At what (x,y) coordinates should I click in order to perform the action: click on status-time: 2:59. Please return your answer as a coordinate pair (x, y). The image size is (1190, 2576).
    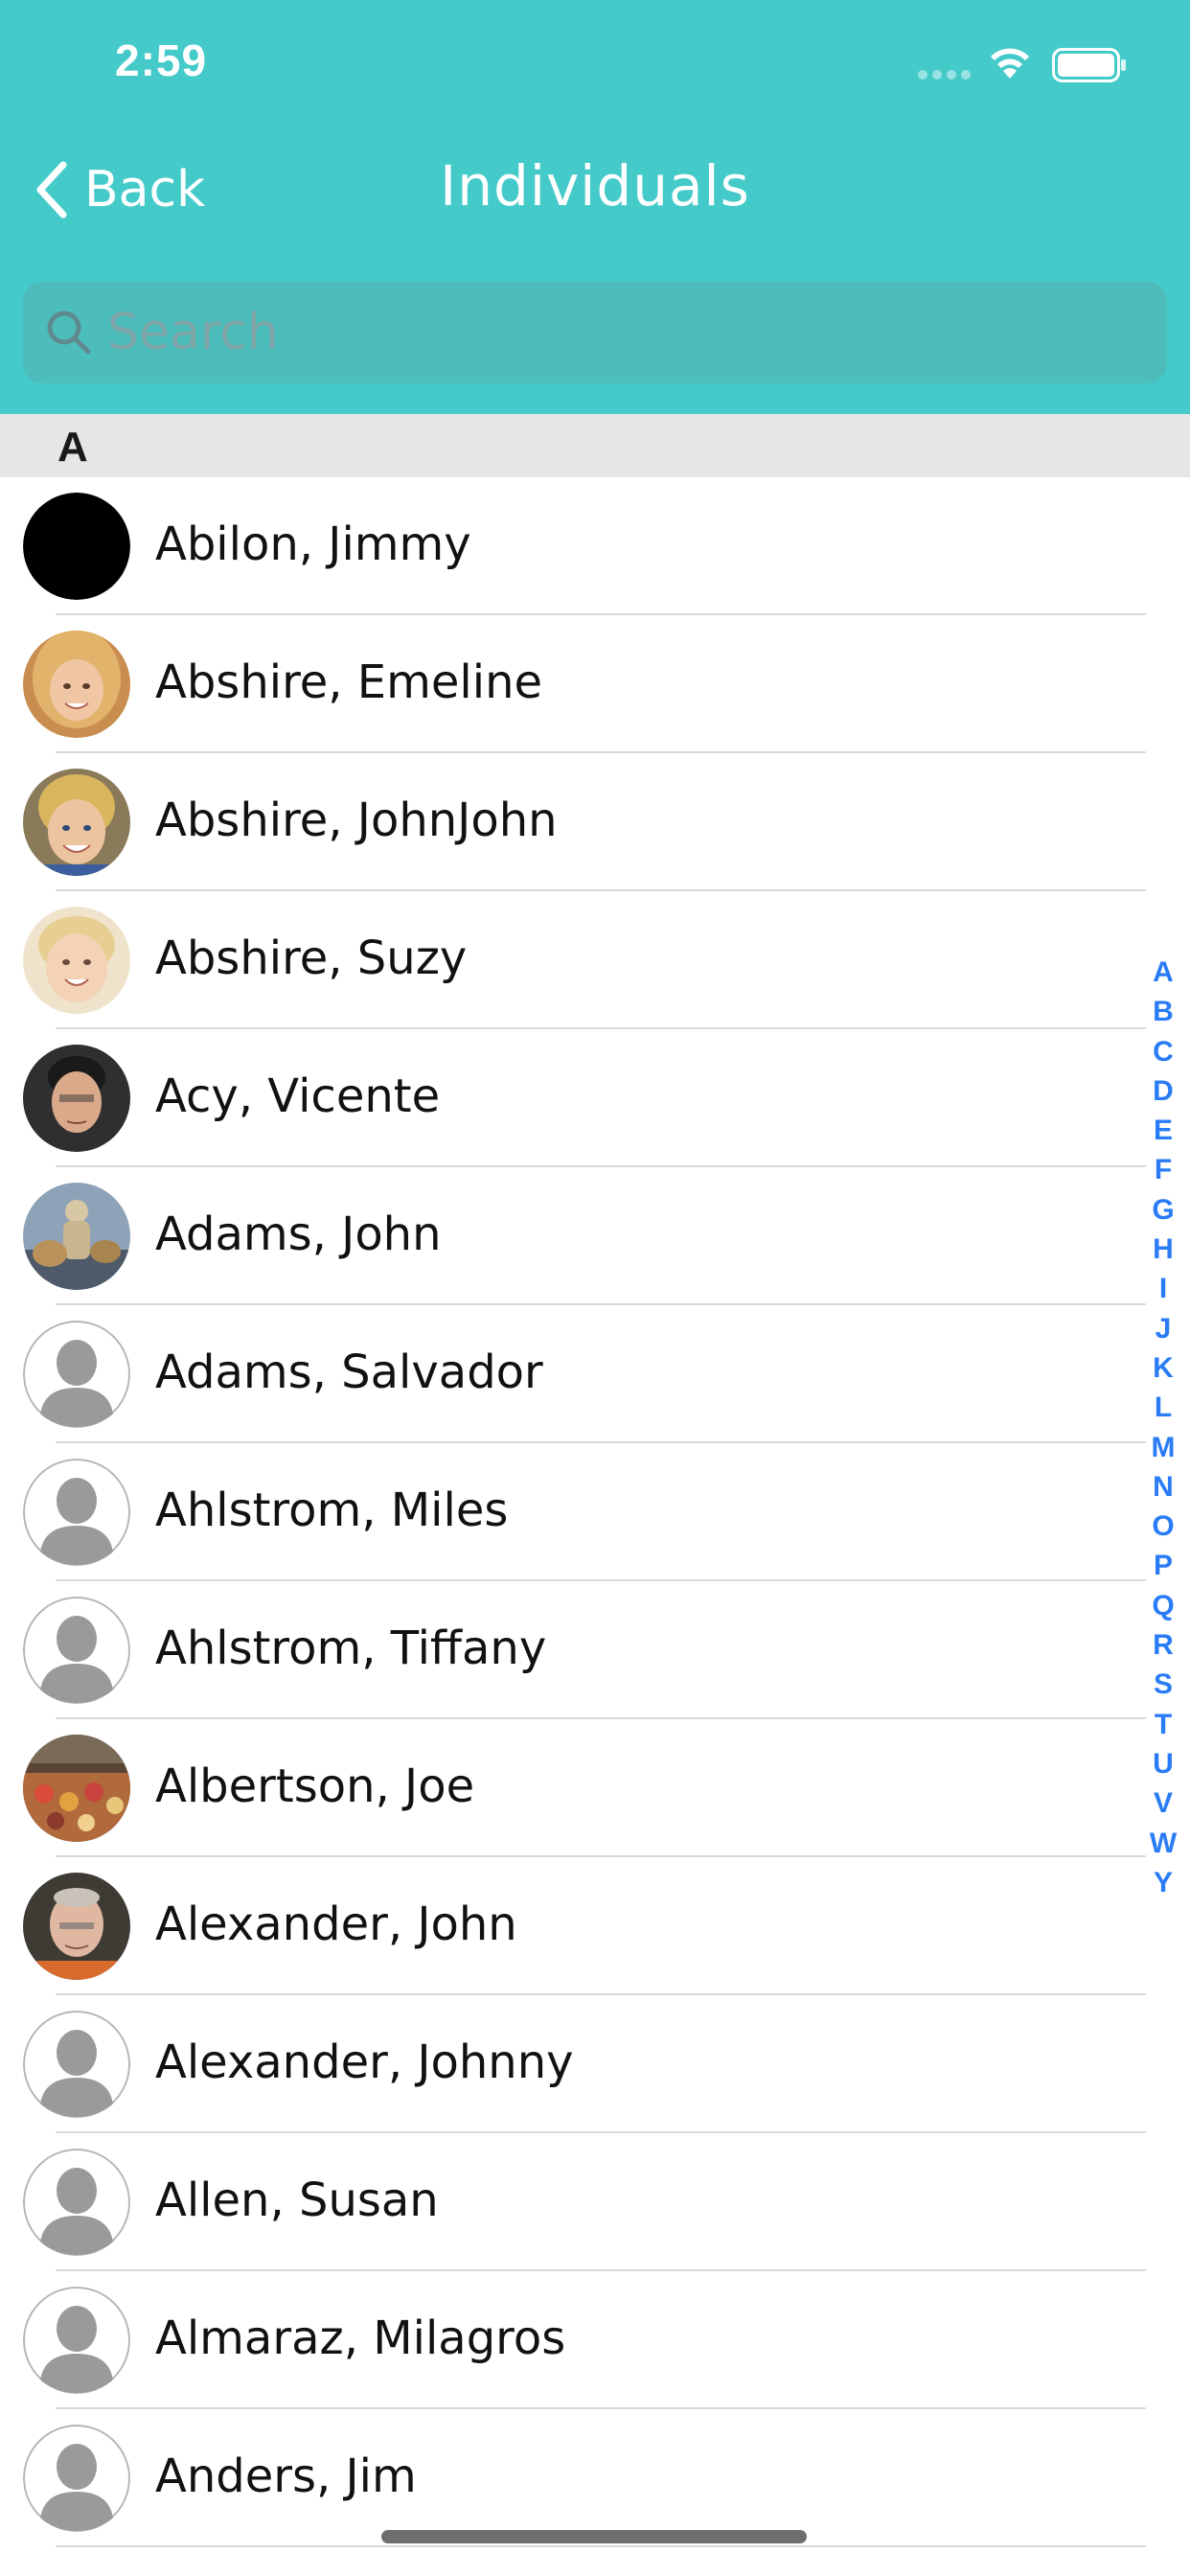
    Looking at the image, I should click on (162, 60).